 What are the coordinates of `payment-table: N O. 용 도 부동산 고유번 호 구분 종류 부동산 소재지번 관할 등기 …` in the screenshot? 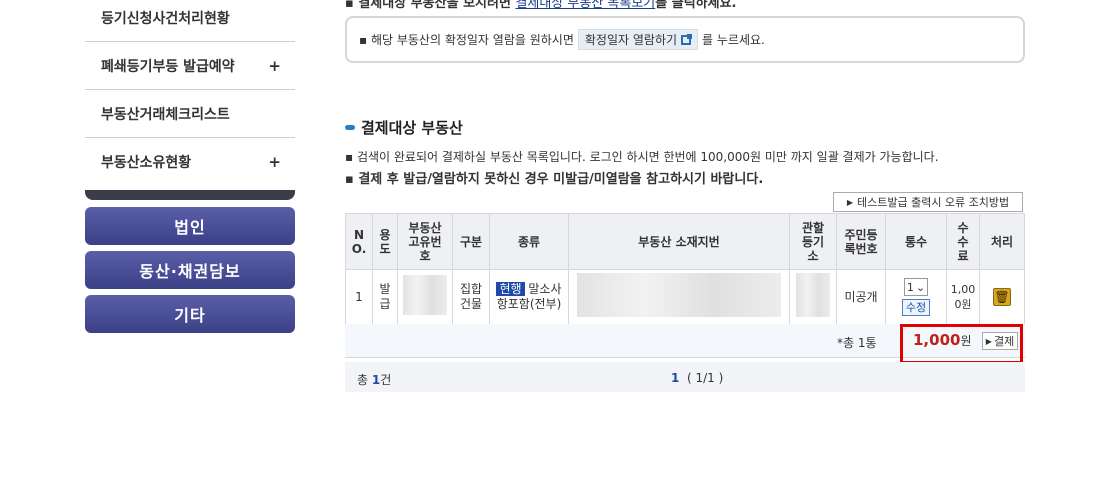 It's located at (685, 269).